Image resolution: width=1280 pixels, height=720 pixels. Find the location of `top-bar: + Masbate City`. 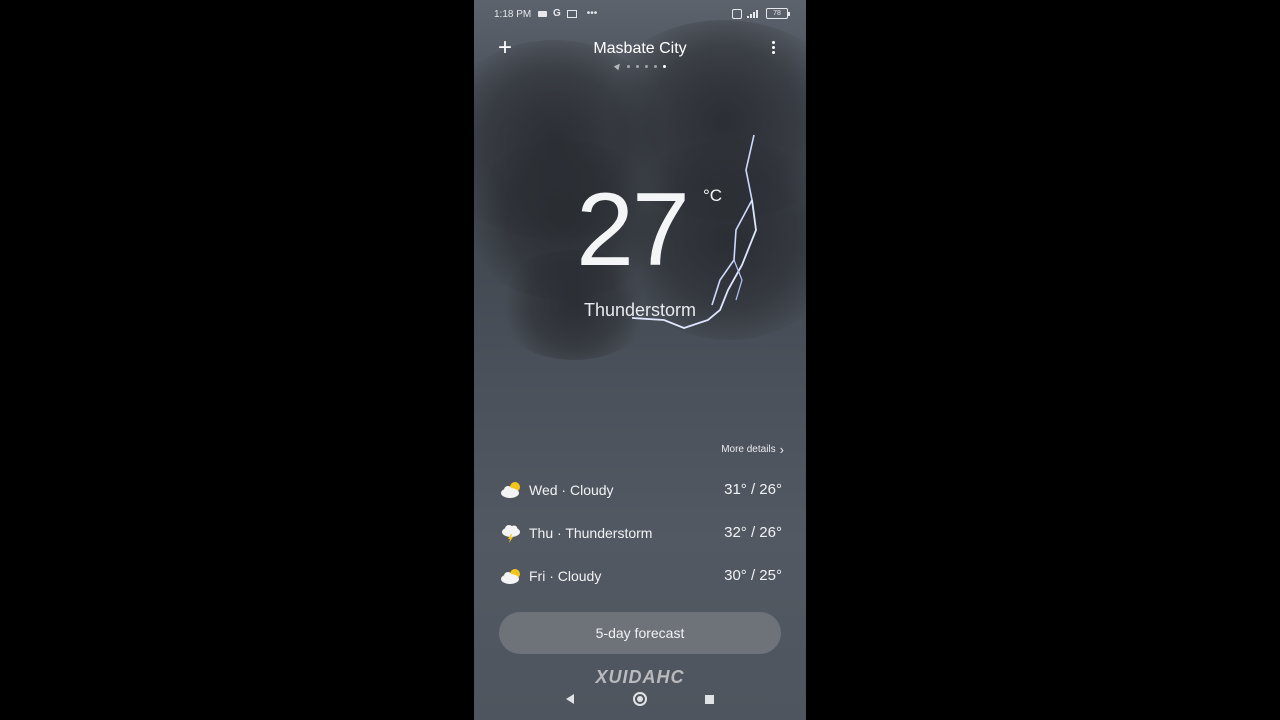

top-bar: + Masbate City is located at coordinates (640, 54).